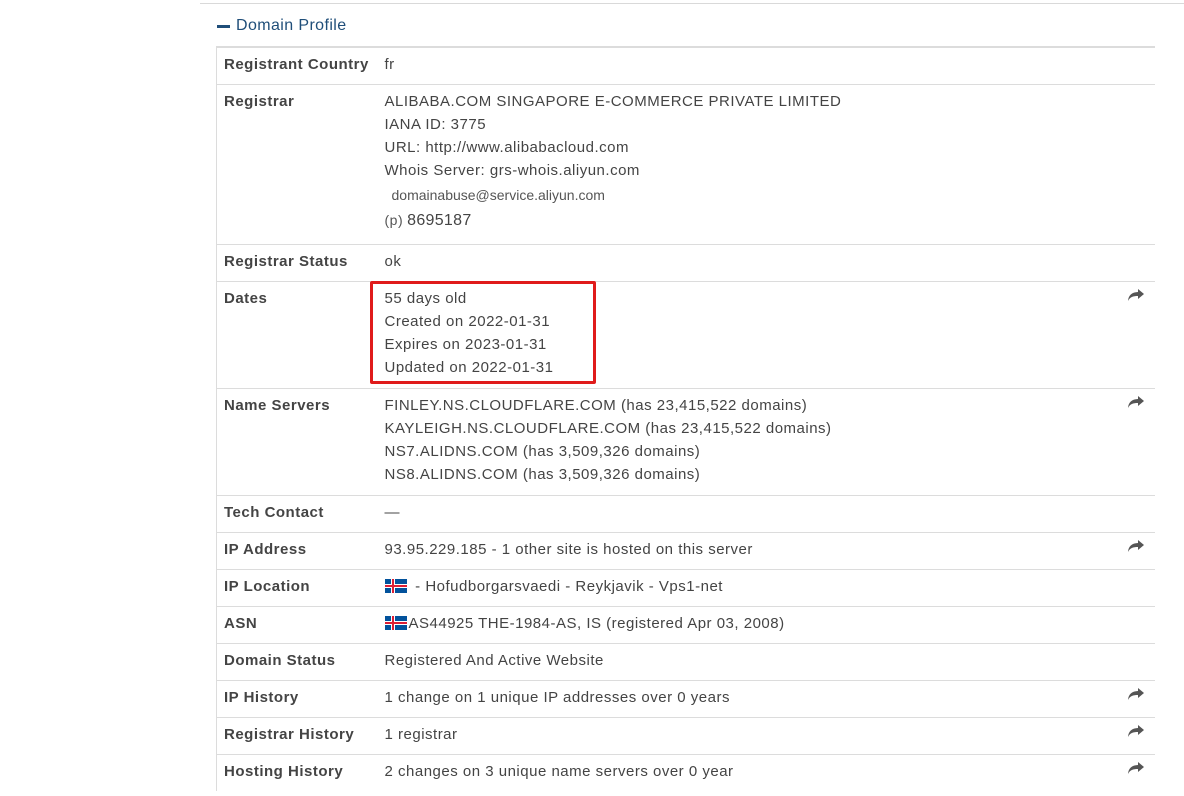 This screenshot has width=1184, height=796. Describe the element at coordinates (498, 194) in the screenshot. I see `registrar-email-image: domainabuse@service.aliyun.com` at that location.